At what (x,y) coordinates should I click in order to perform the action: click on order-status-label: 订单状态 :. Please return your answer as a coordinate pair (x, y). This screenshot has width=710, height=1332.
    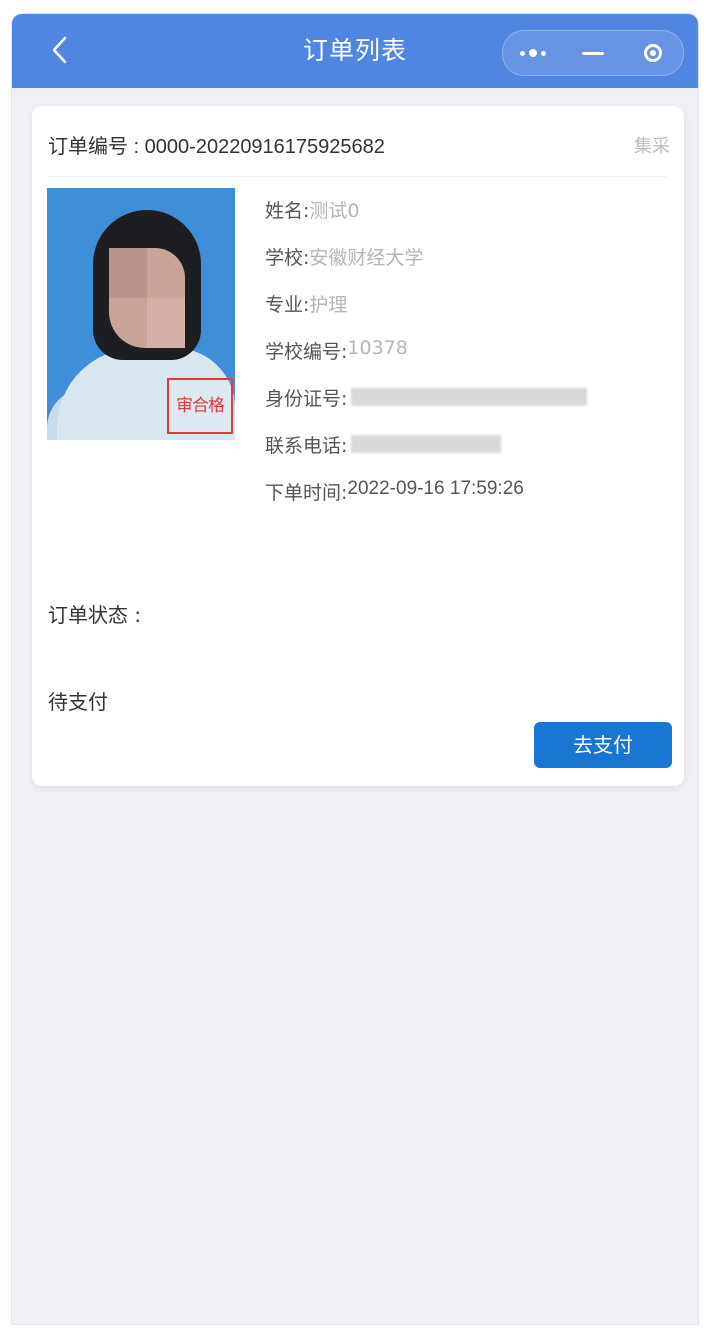
    Looking at the image, I should click on (95, 615).